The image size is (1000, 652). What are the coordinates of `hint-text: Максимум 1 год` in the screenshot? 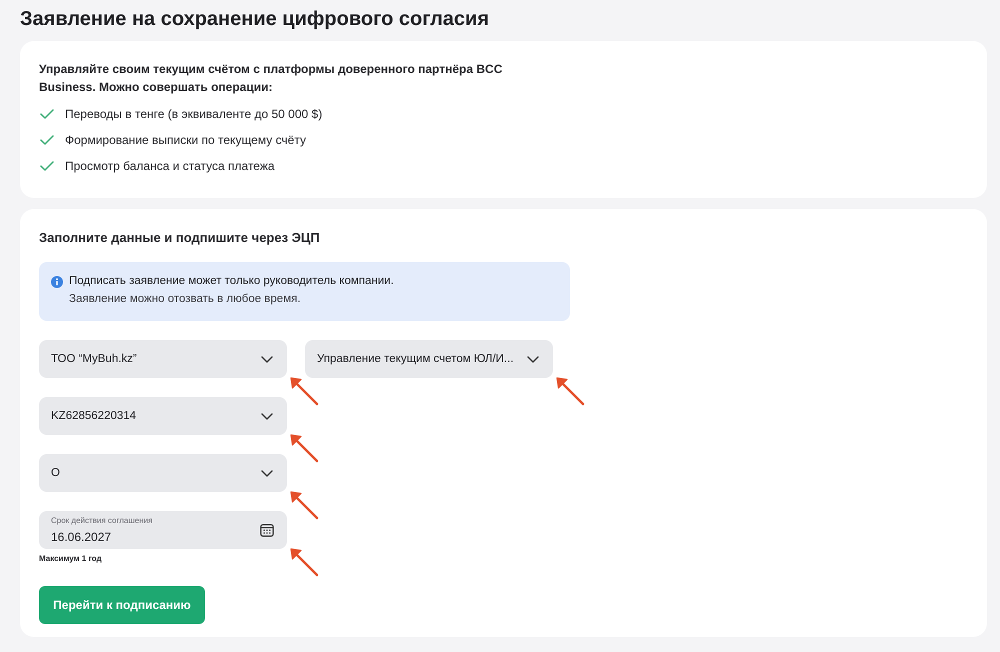 It's located at (70, 559).